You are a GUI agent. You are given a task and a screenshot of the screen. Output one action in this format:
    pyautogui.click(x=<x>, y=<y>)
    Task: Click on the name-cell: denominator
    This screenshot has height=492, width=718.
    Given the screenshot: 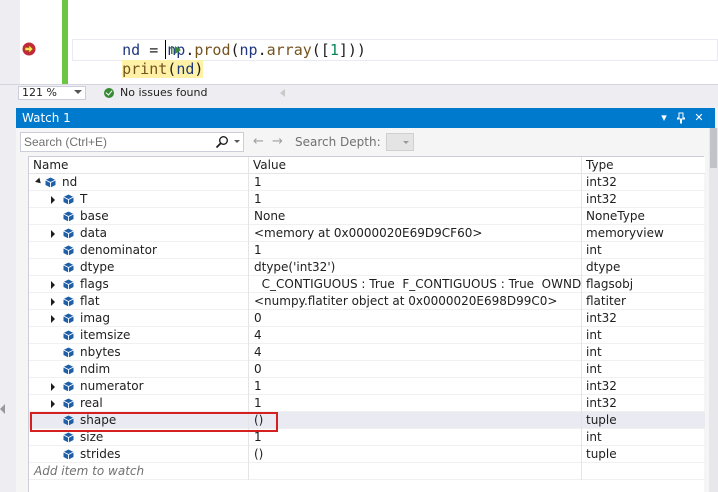 What is the action you would take?
    pyautogui.click(x=139, y=250)
    